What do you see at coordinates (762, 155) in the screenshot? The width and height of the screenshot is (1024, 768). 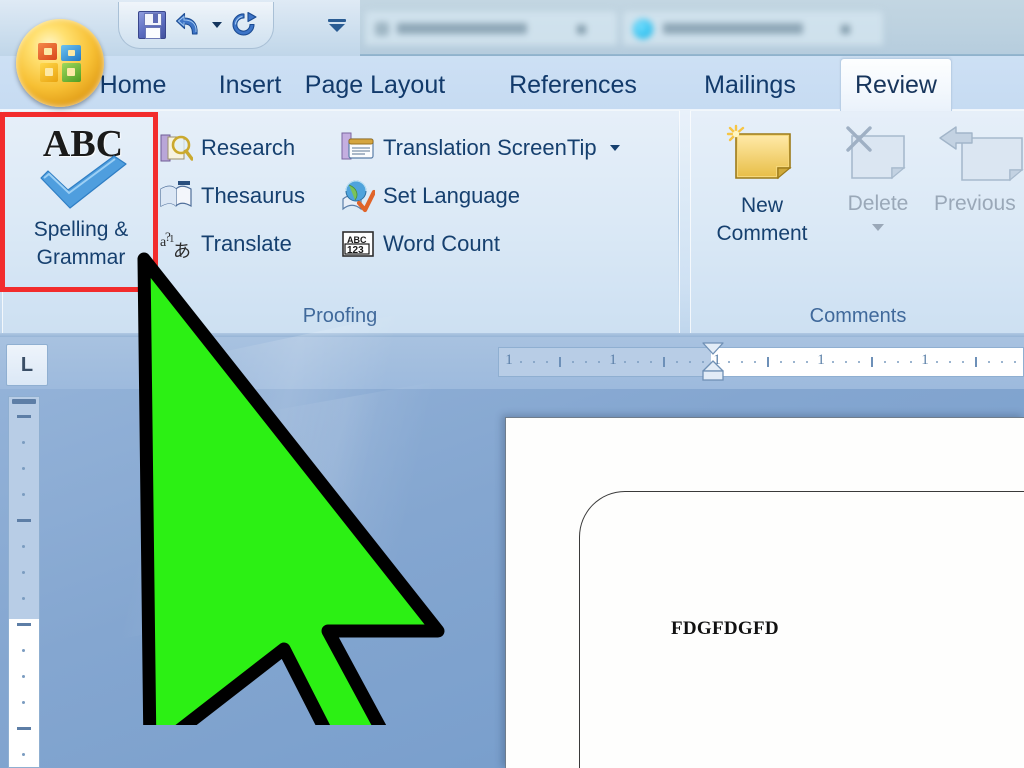 I see `new-comment-icon` at bounding box center [762, 155].